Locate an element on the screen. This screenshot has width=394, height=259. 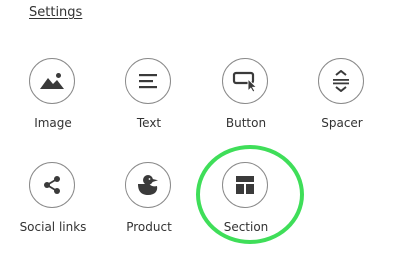
settings-link: Settings is located at coordinates (55, 12).